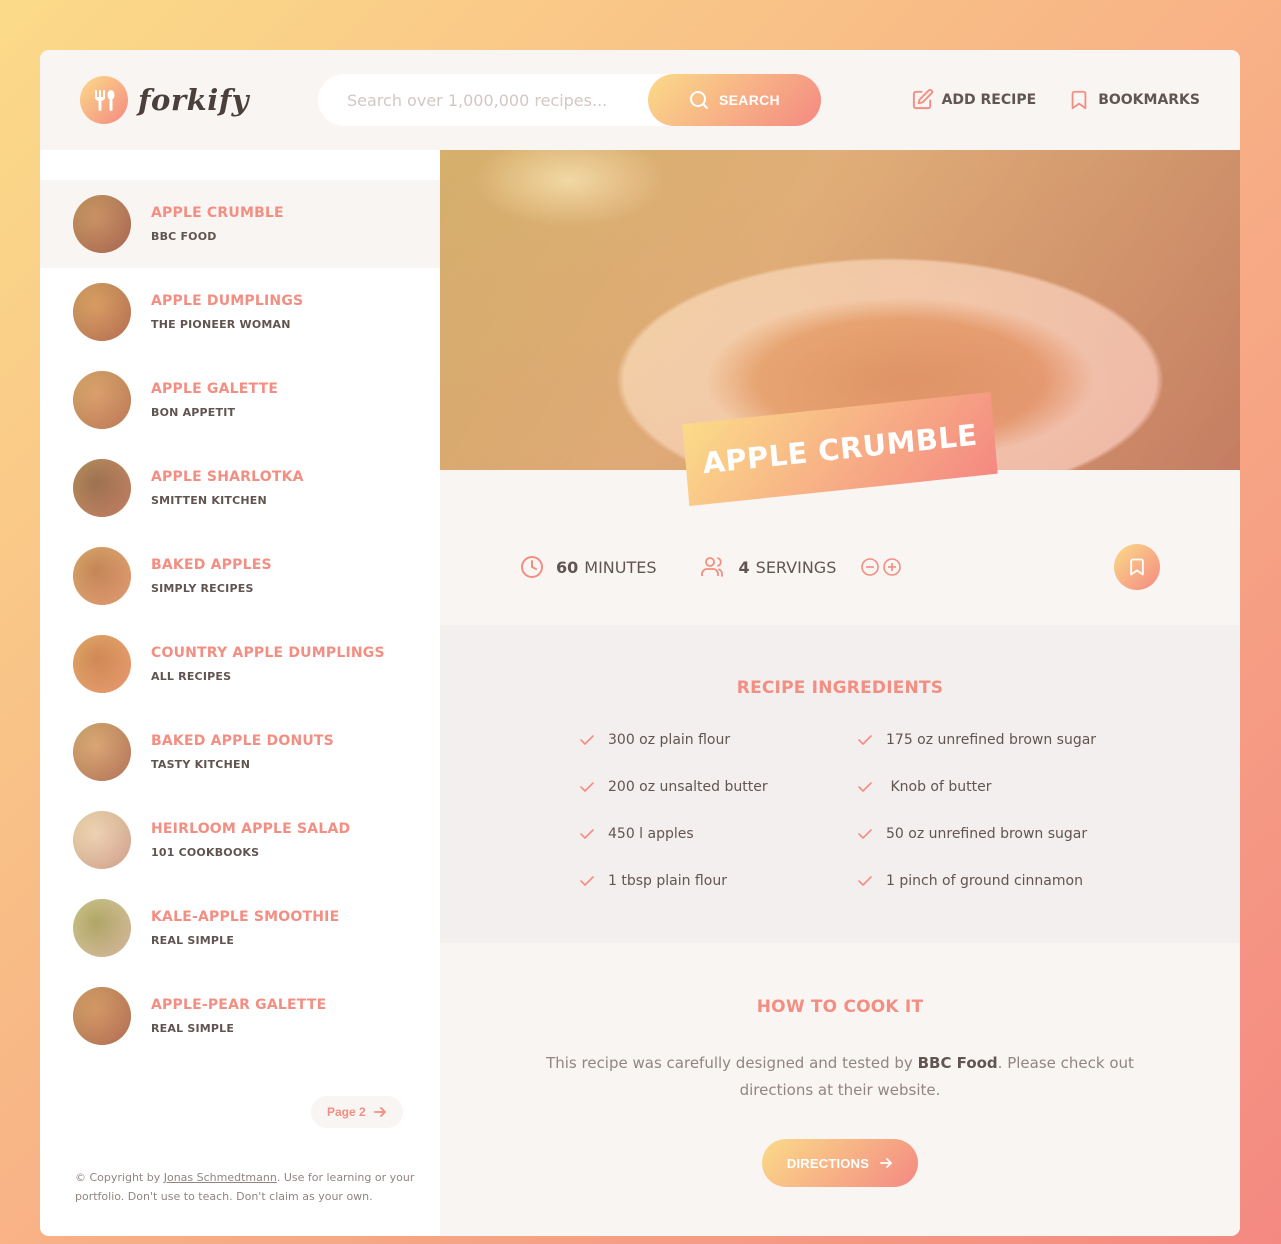 Image resolution: width=1281 pixels, height=1244 pixels. I want to click on directions-heading: HOW TO COOK IT, so click(840, 1007).